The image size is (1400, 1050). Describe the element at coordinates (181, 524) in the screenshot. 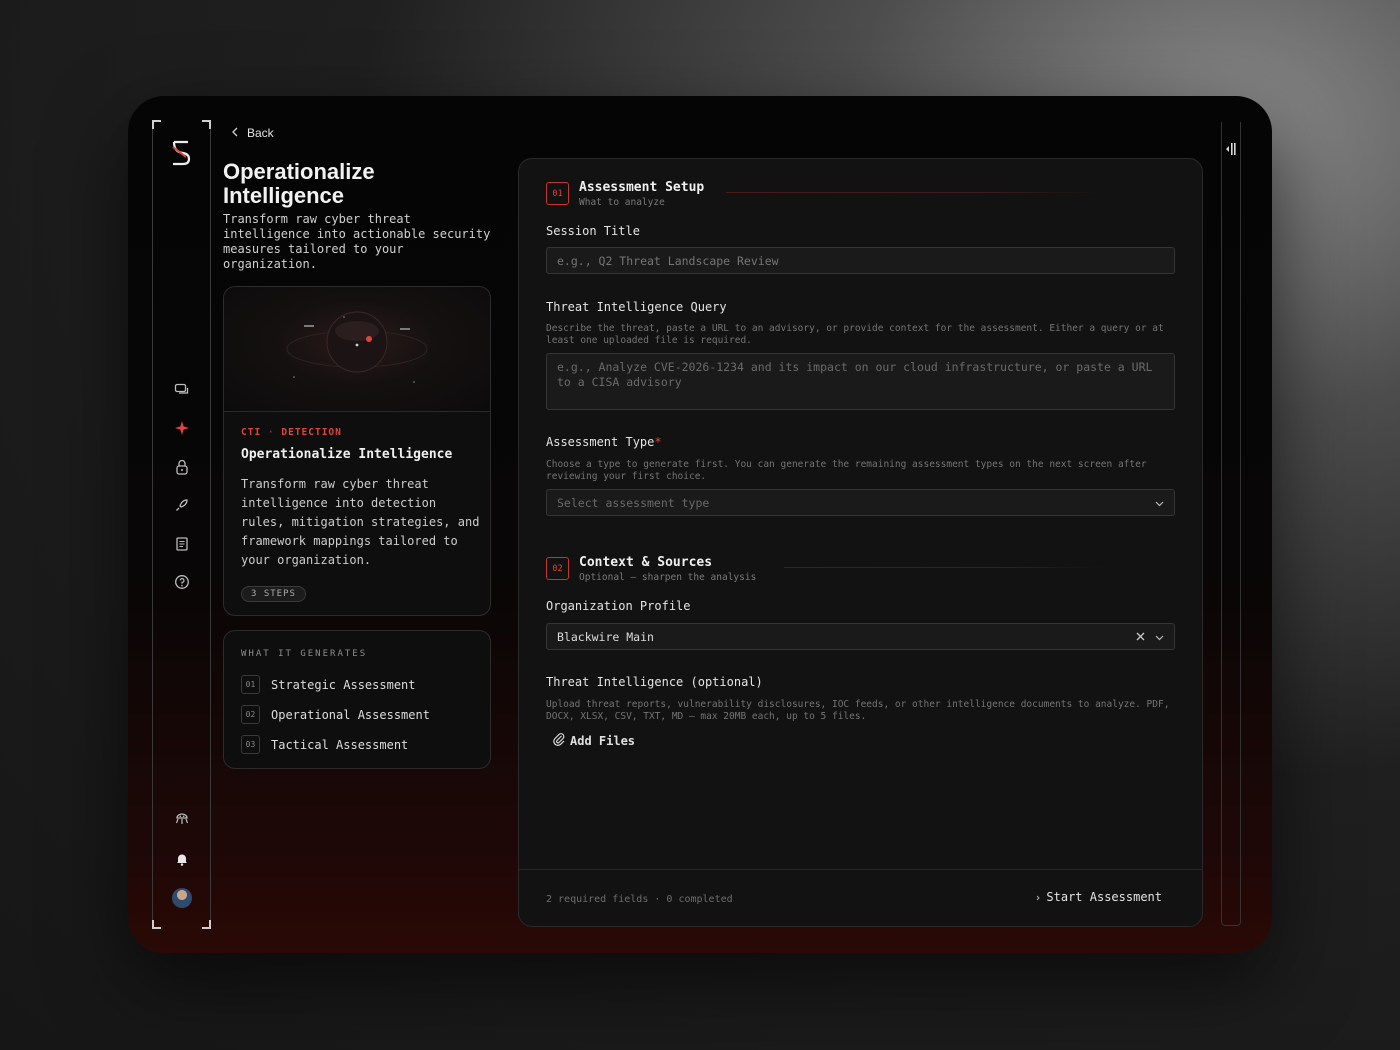

I see `sidebar-rail` at that location.